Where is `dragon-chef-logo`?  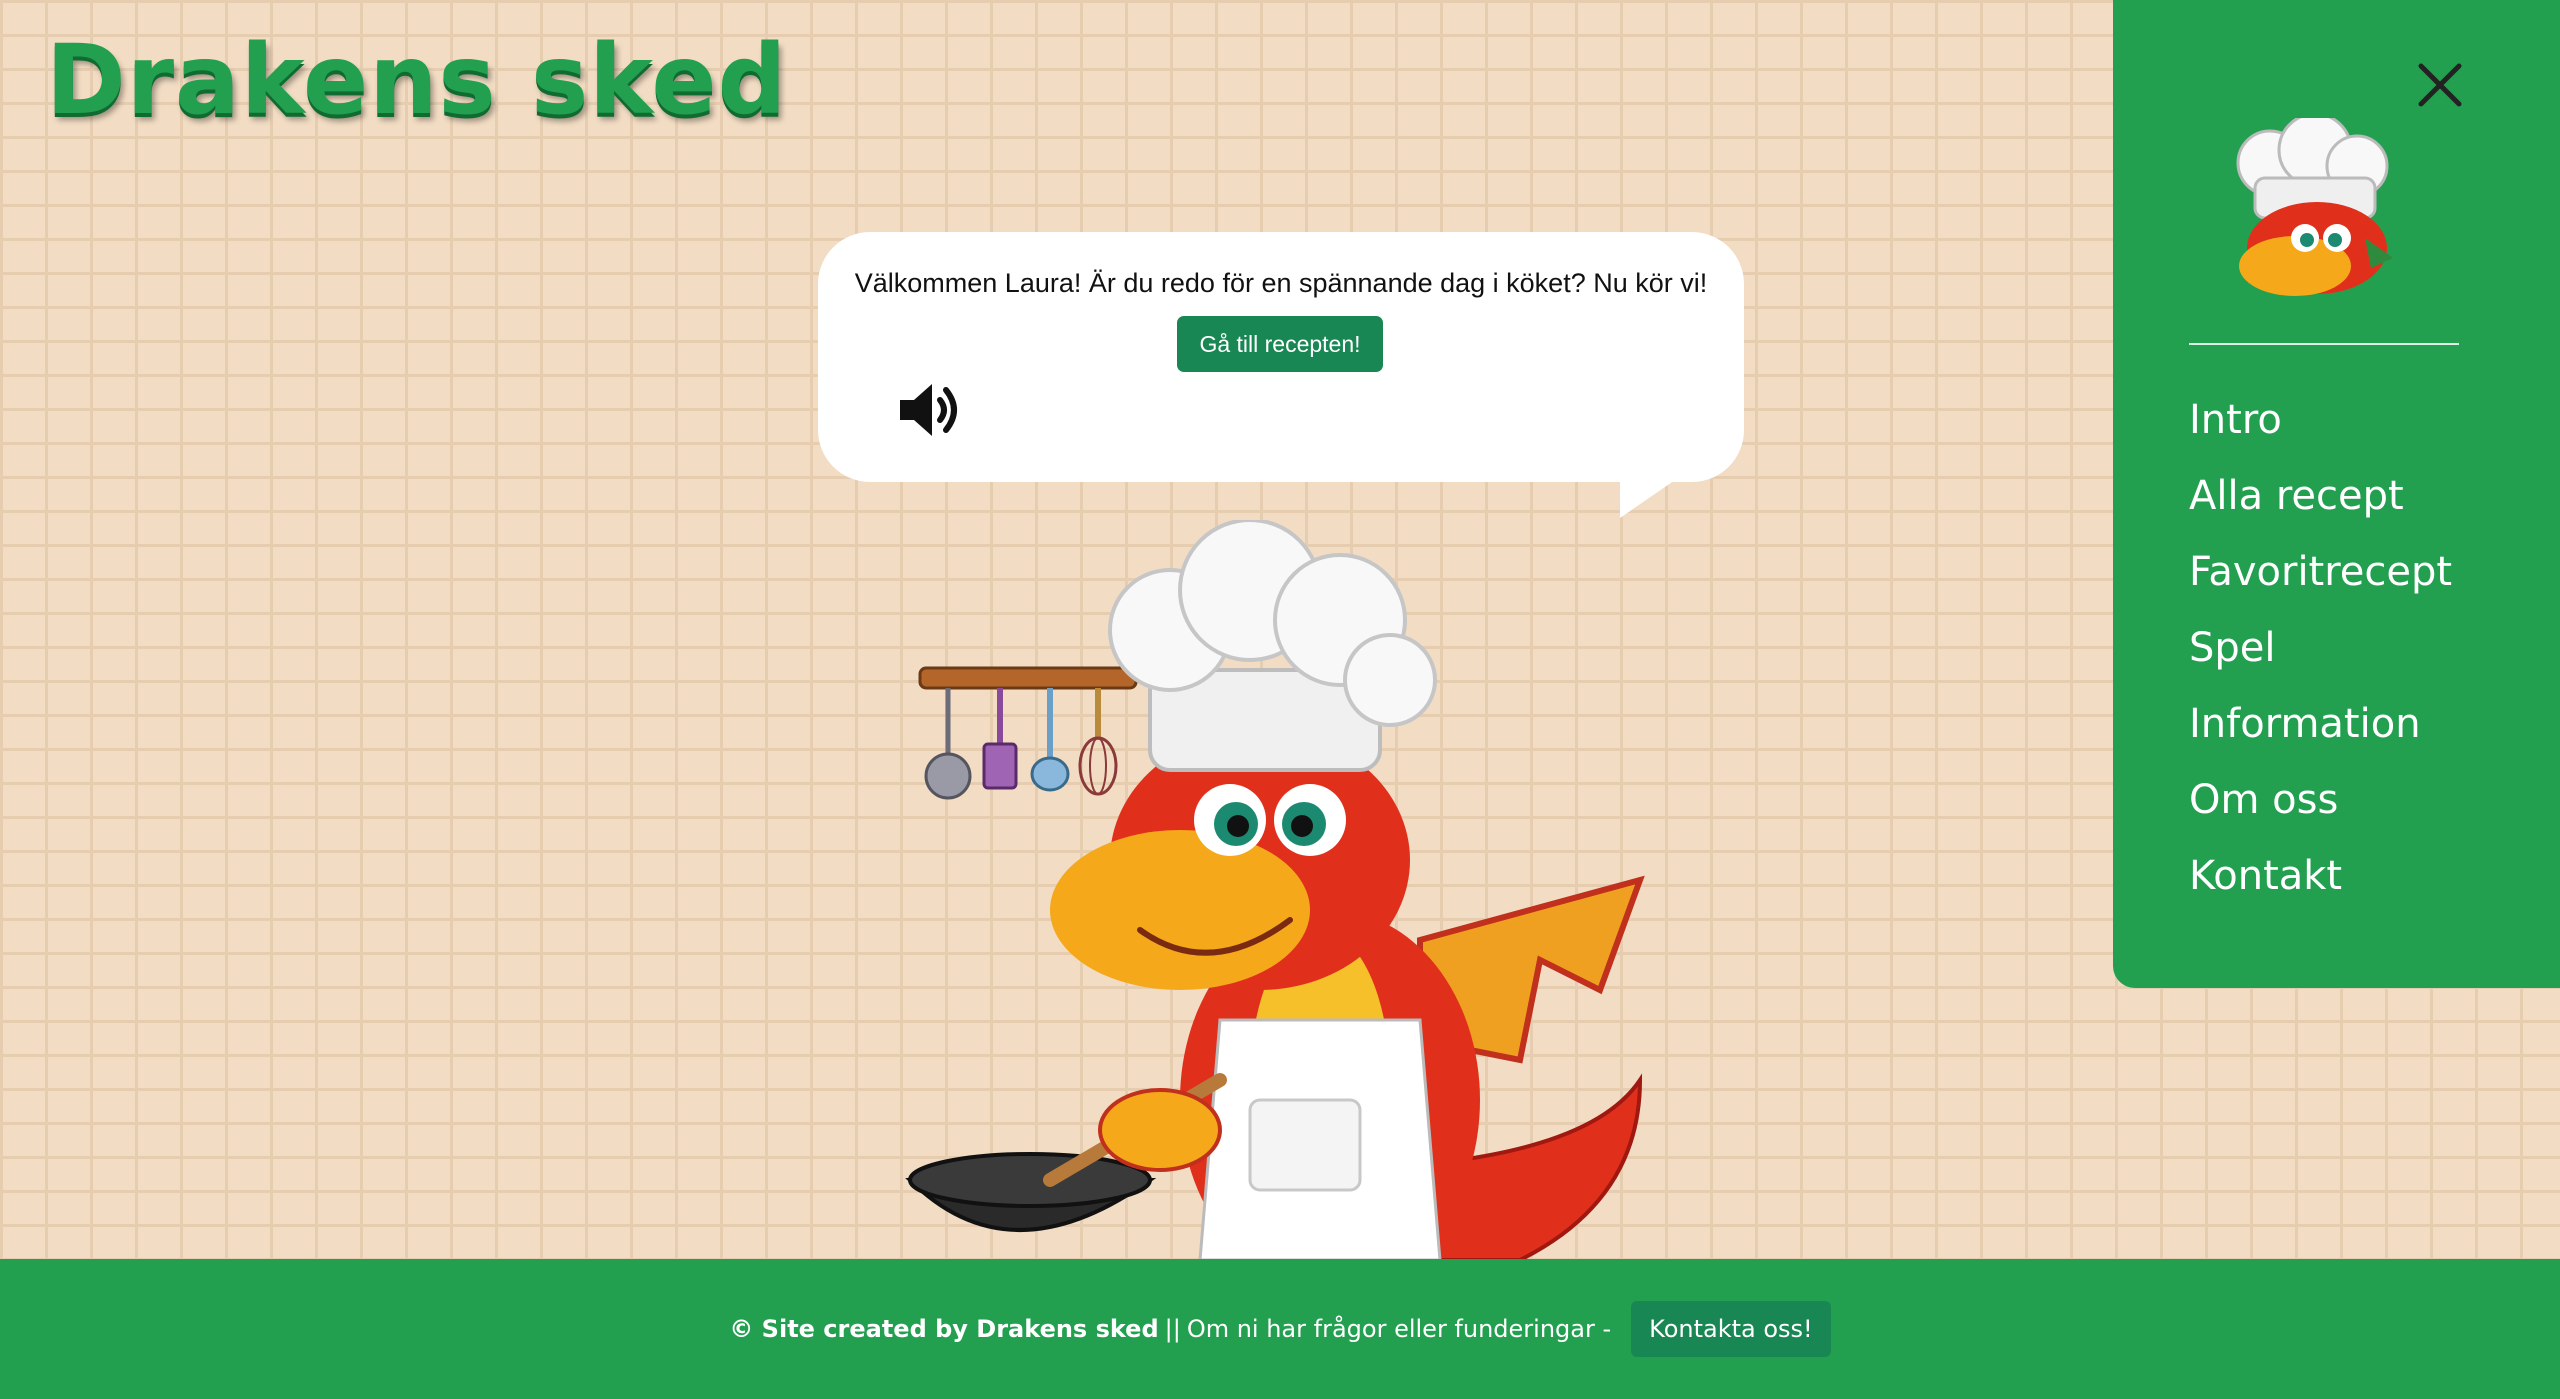 dragon-chef-logo is located at coordinates (2310, 208).